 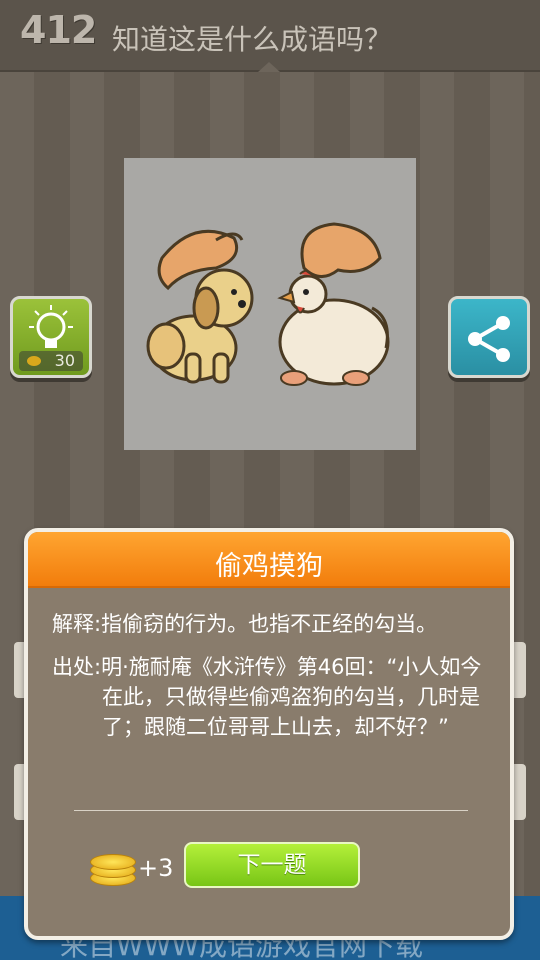 I want to click on top-bar: 412 知道这是什么成语吗？, so click(x=270, y=36).